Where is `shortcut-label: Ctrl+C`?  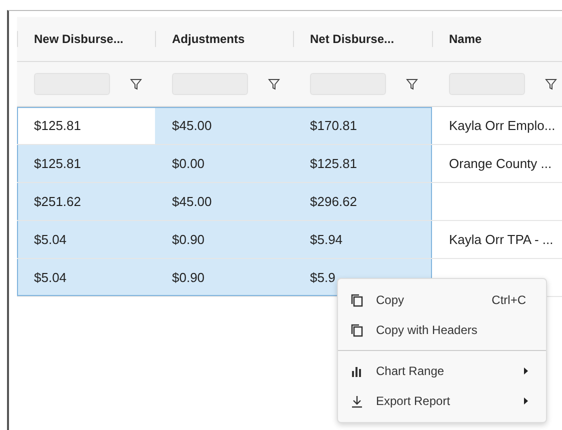 shortcut-label: Ctrl+C is located at coordinates (509, 300).